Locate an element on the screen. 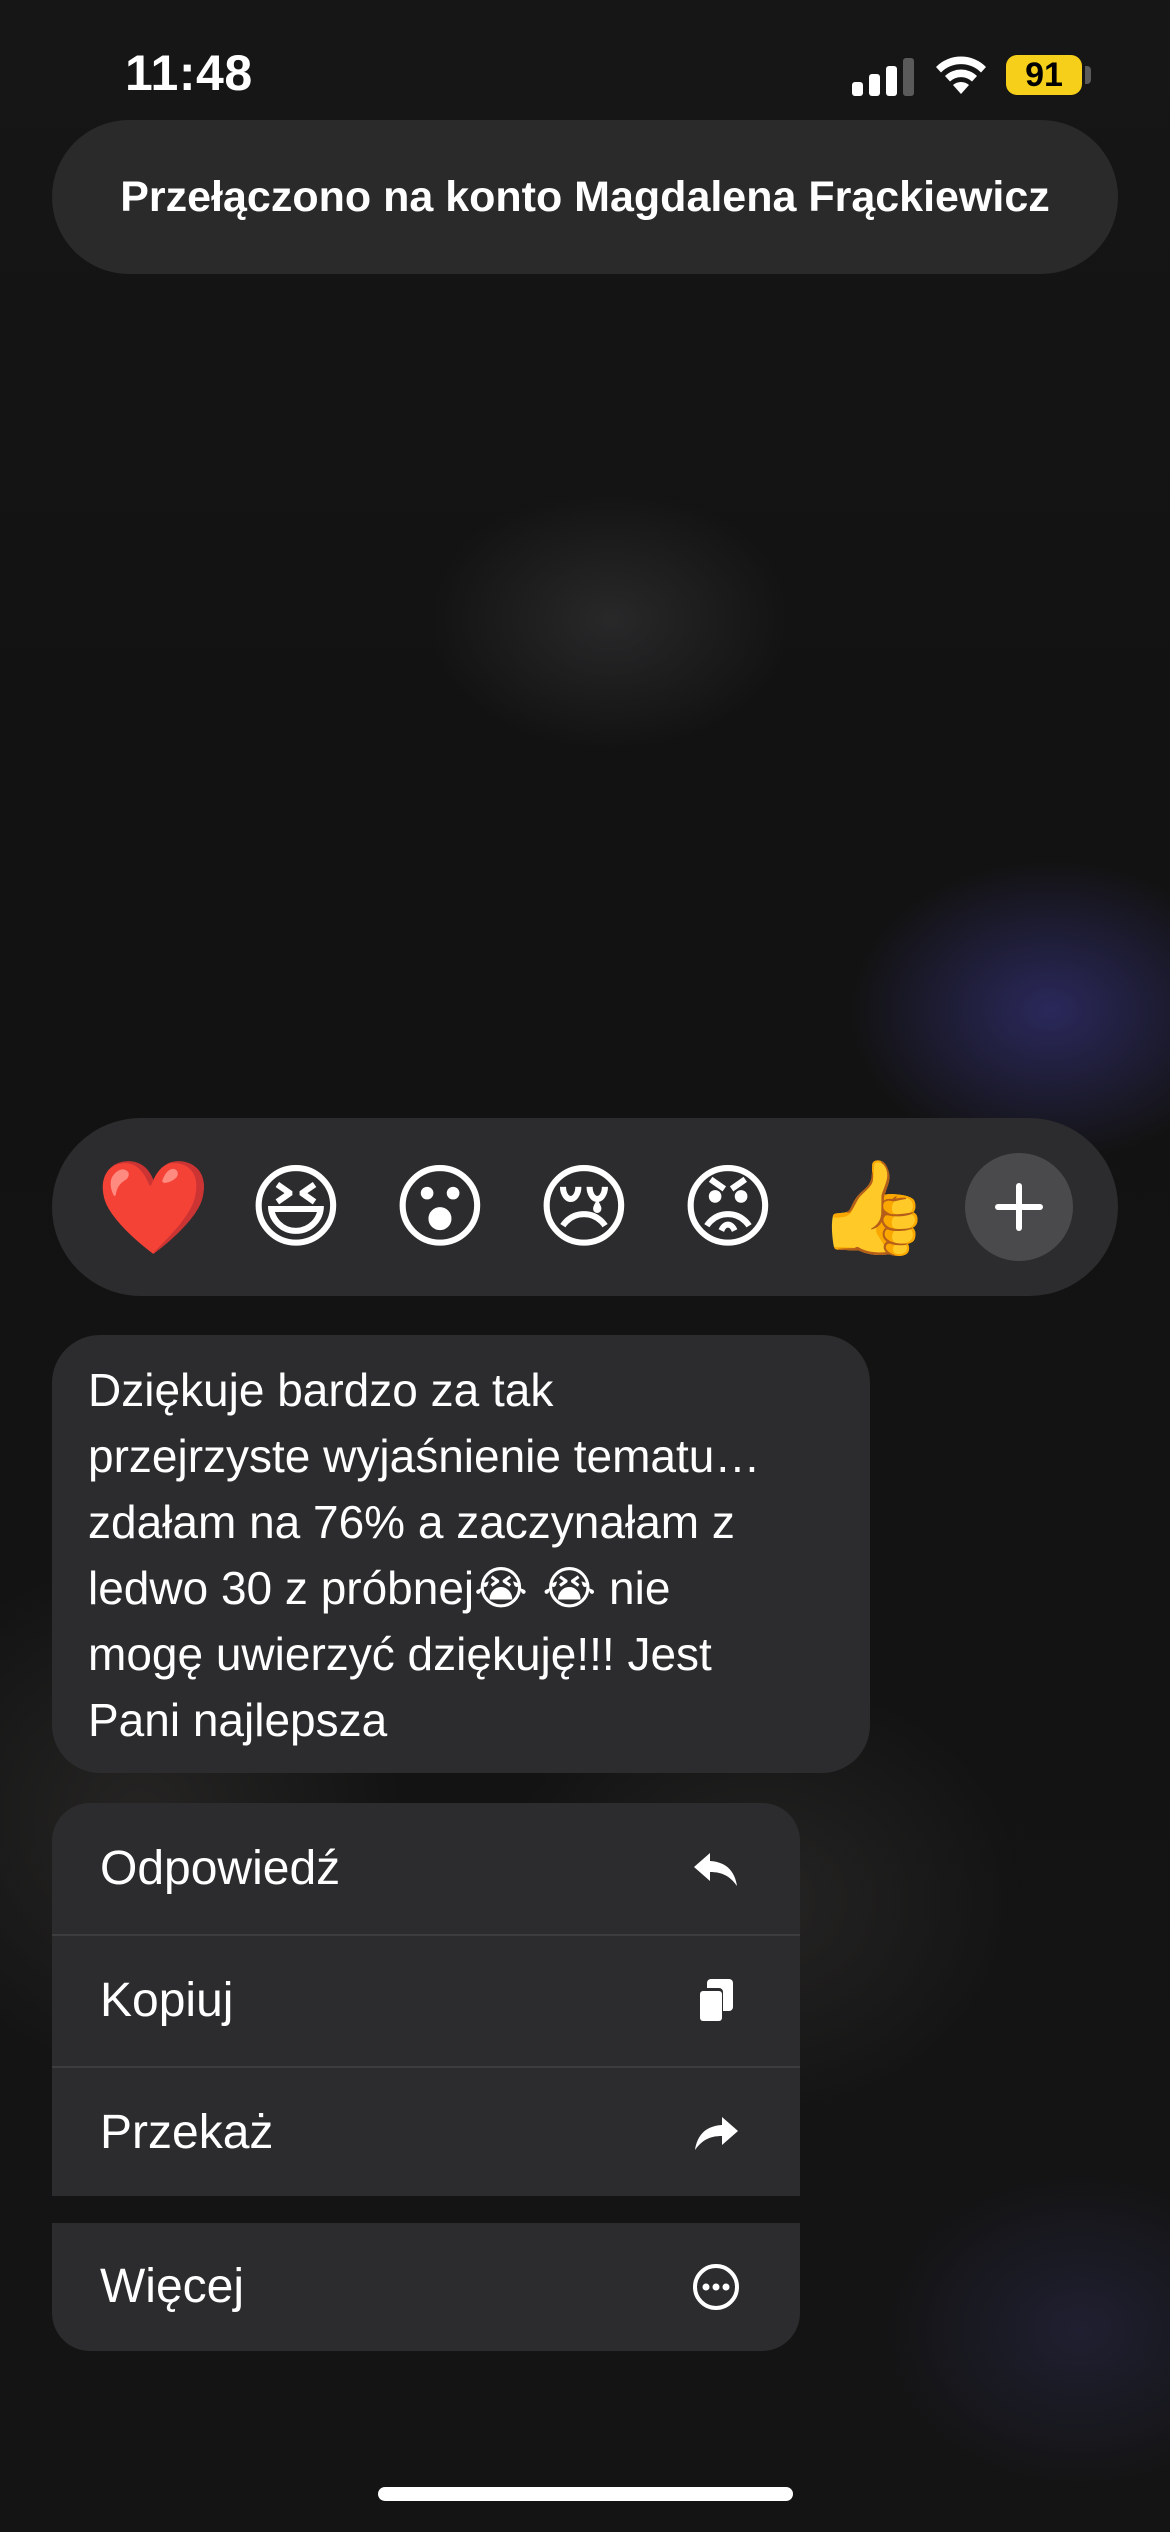 The height and width of the screenshot is (2532, 1170). context-menu-main-group: Odpowiedź Kopiuj Przekaż is located at coordinates (426, 1999).